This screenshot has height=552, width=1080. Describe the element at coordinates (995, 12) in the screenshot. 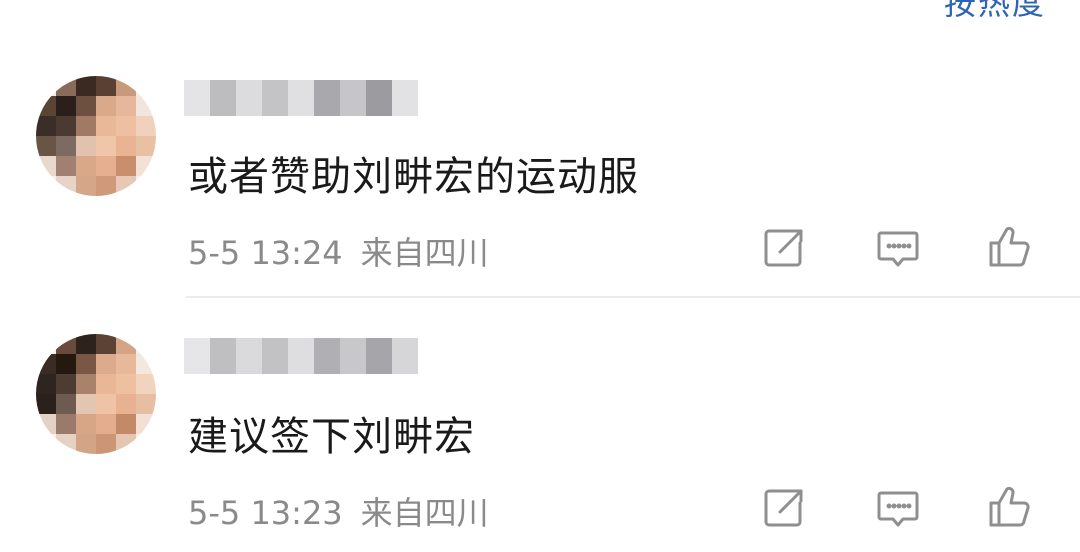

I see `sort-by-hotness-button: 按热度` at that location.